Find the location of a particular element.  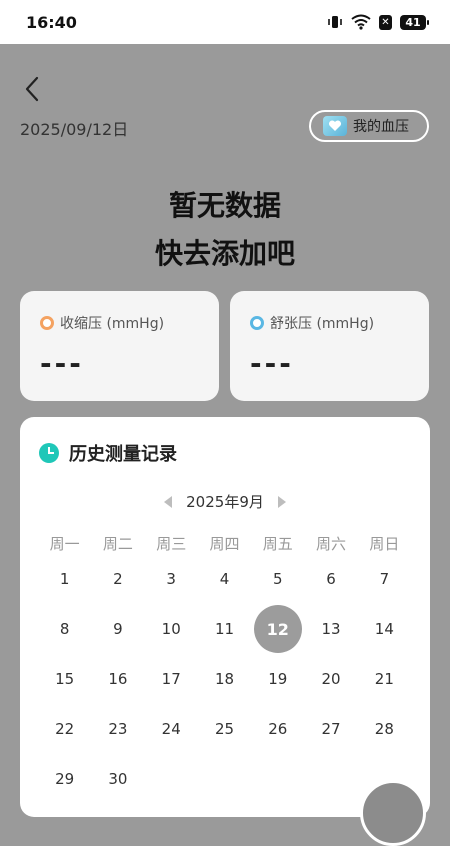

calendar-day-number: 24 is located at coordinates (171, 729).